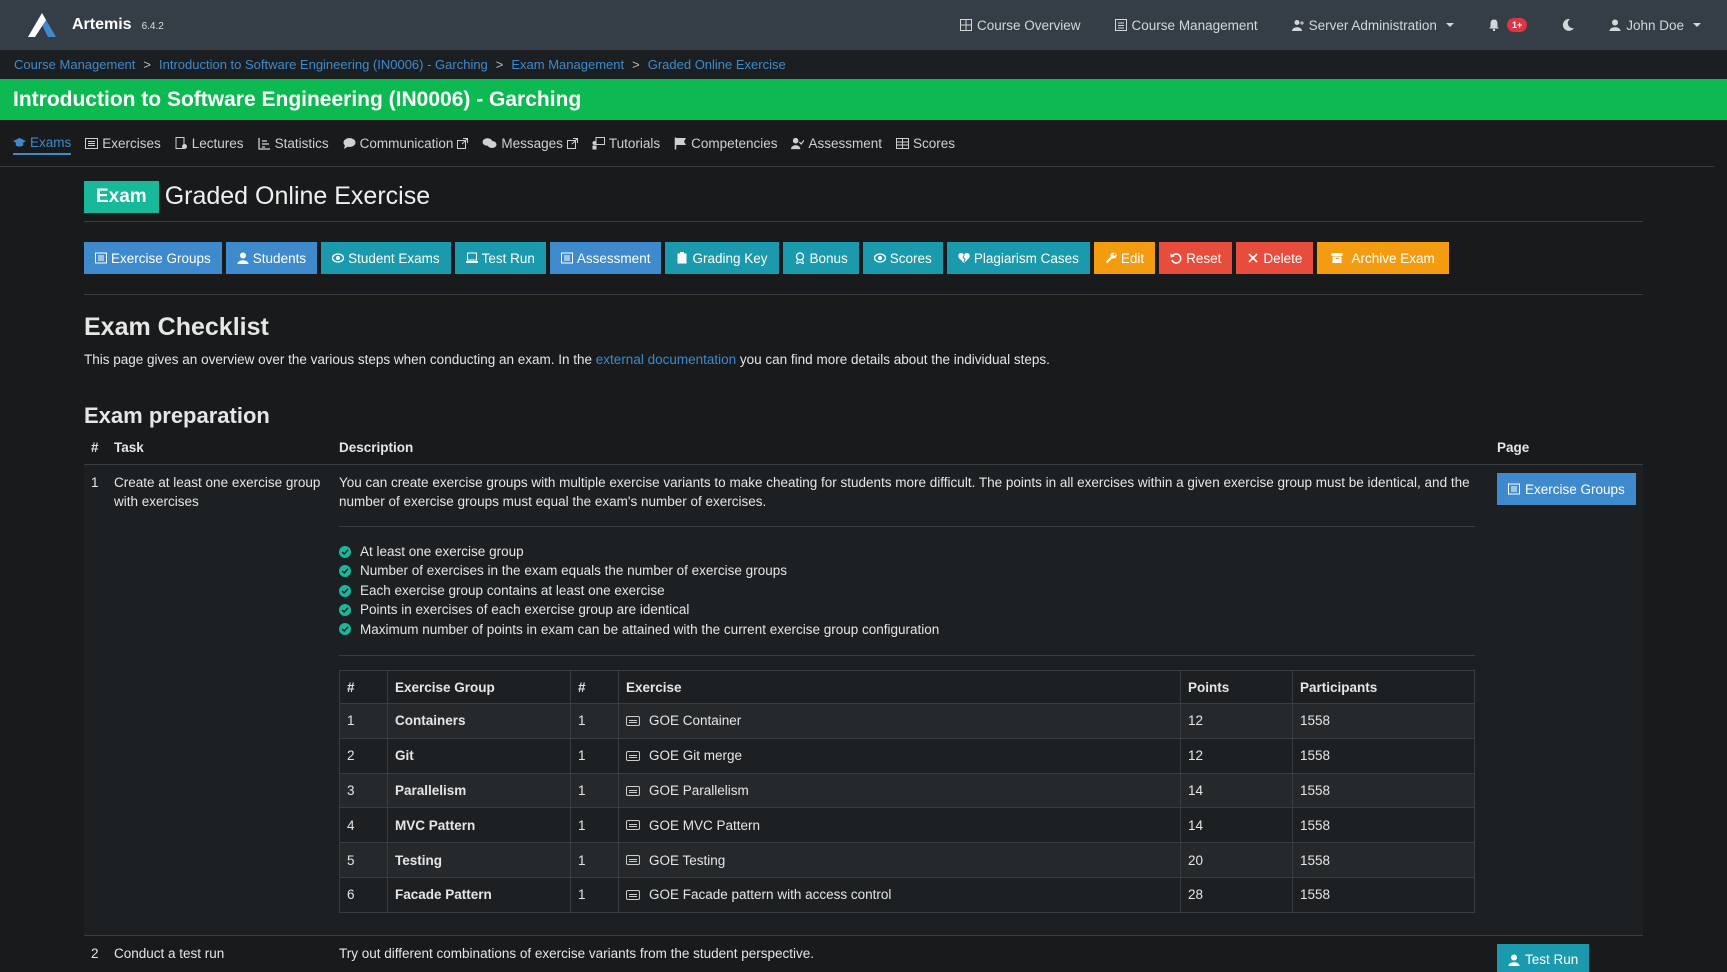  I want to click on theme-toggle, so click(1568, 25).